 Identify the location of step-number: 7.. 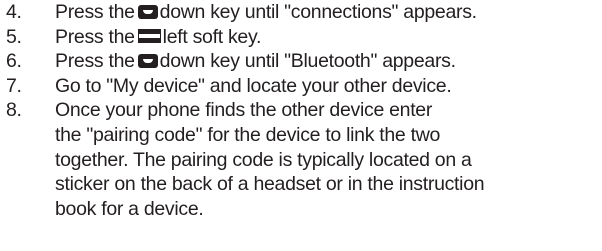
(14, 85).